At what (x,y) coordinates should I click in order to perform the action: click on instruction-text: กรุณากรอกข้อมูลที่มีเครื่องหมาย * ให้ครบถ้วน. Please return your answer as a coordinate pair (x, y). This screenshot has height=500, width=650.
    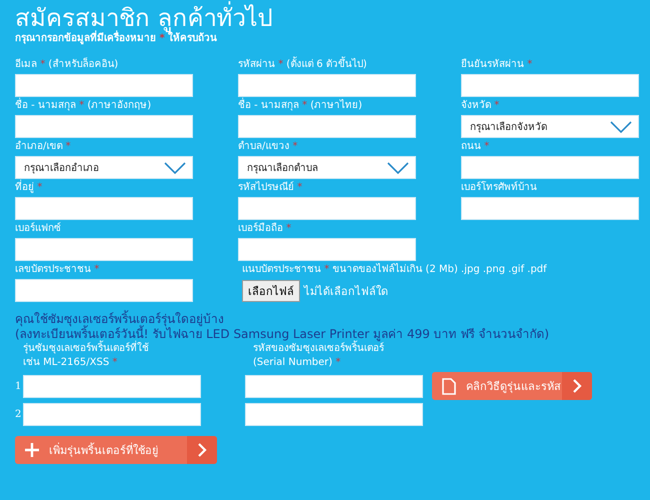
    Looking at the image, I should click on (326, 39).